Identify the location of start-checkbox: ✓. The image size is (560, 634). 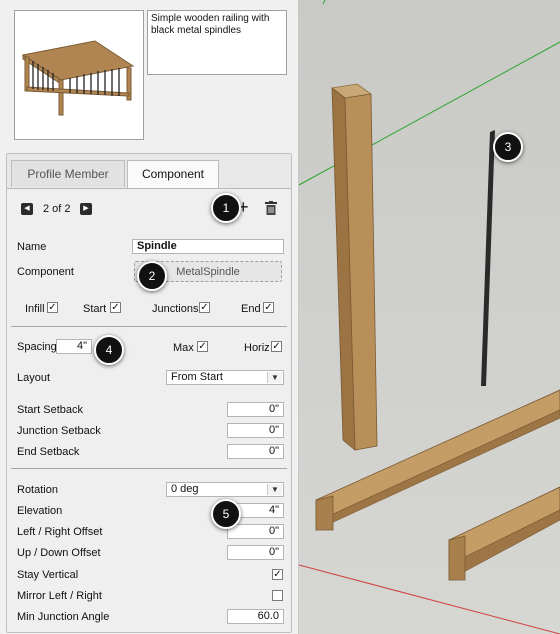
(115, 307).